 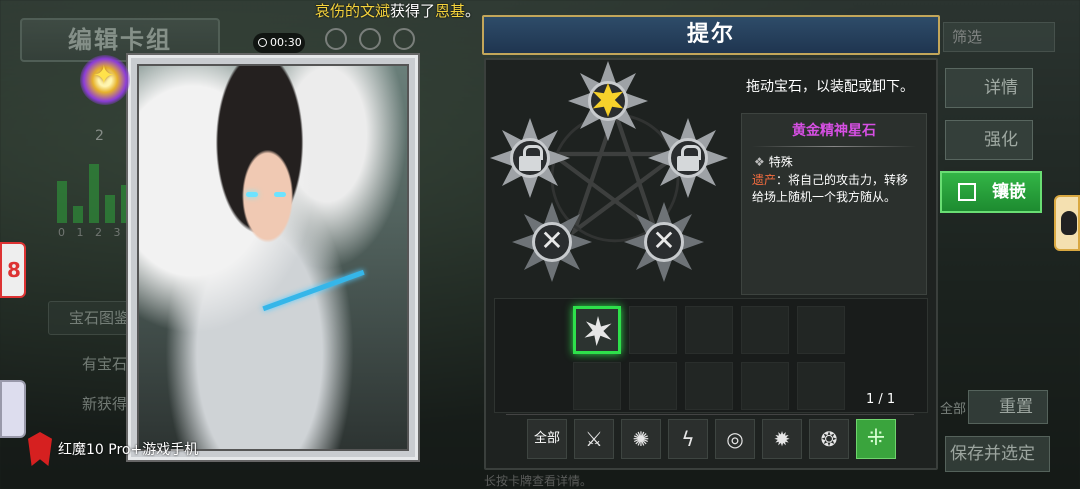 I want to click on silver-star-gem-icon, so click(x=598, y=331).